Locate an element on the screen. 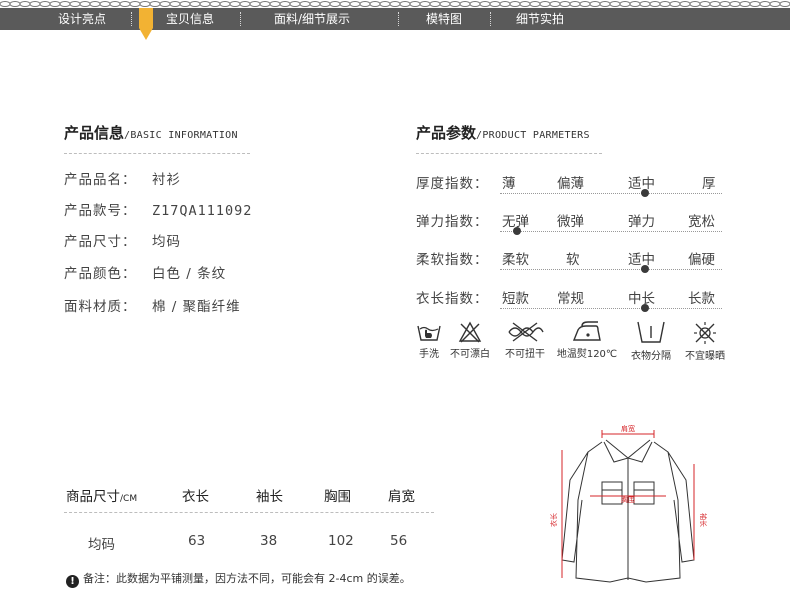  care-item-no-wring: 不可扭干 is located at coordinates (525, 340).